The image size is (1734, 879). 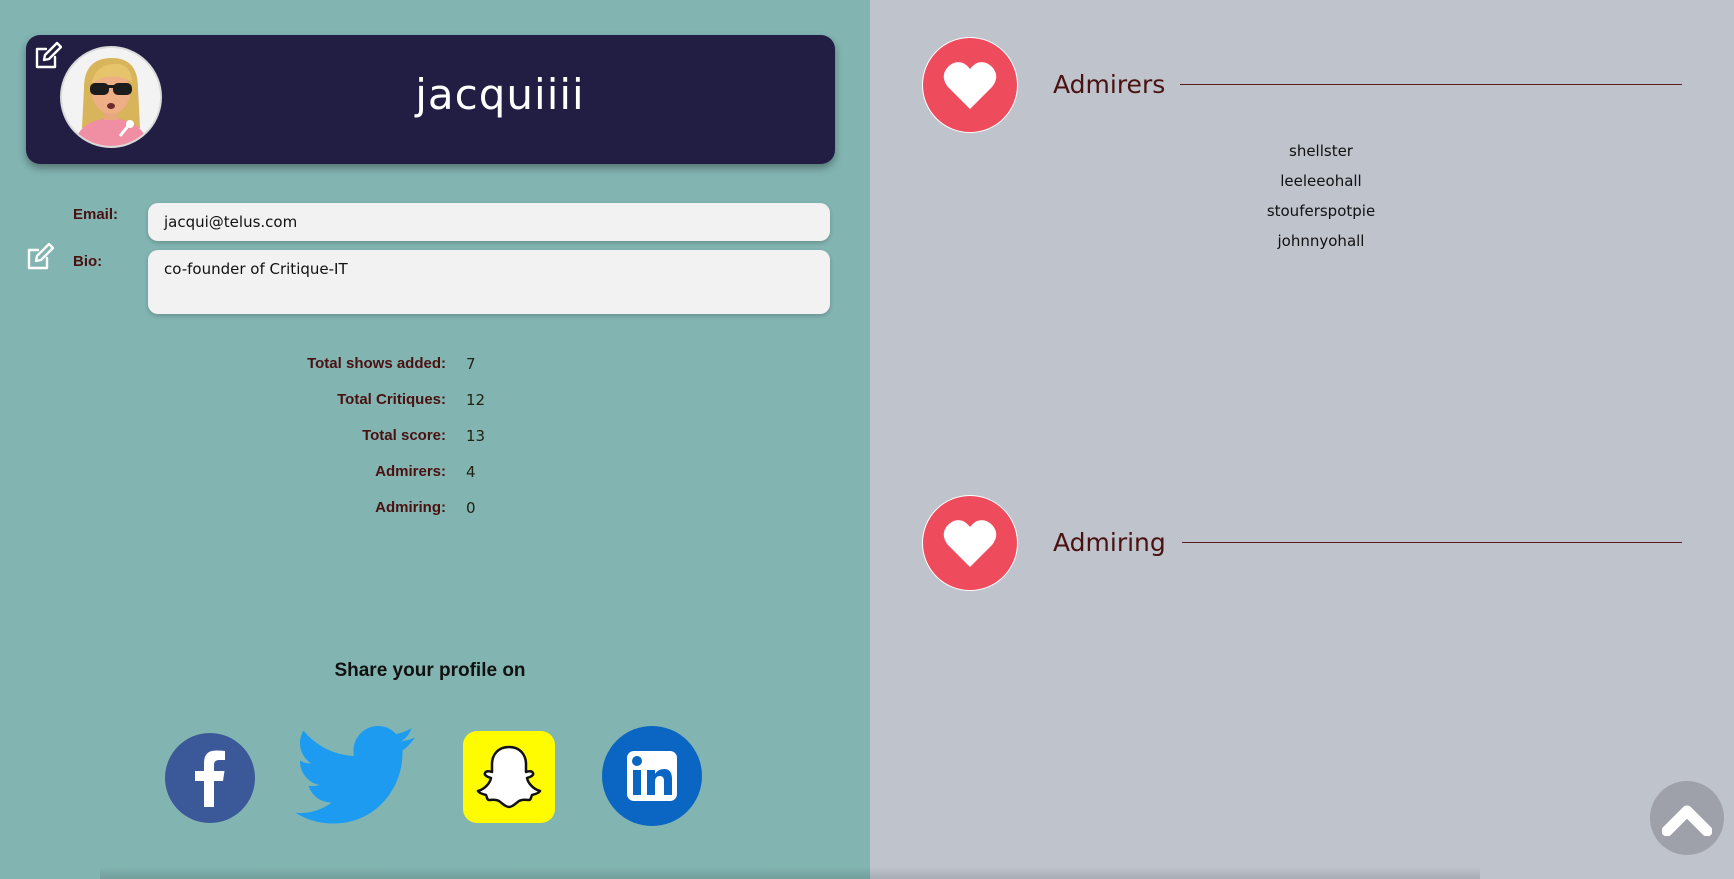 I want to click on stat-admiring: Admiring: 0, so click(x=440, y=511).